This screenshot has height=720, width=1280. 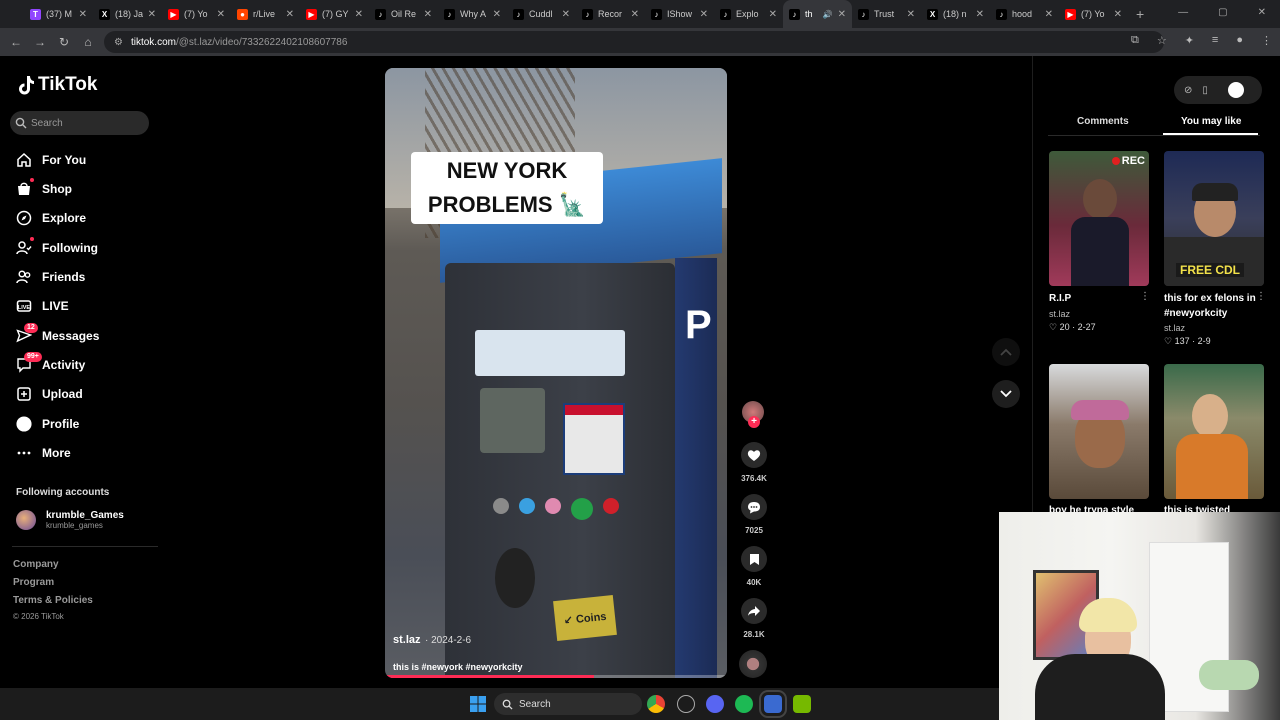 What do you see at coordinates (56, 85) in the screenshot?
I see `tiktok-logo: TikTok` at bounding box center [56, 85].